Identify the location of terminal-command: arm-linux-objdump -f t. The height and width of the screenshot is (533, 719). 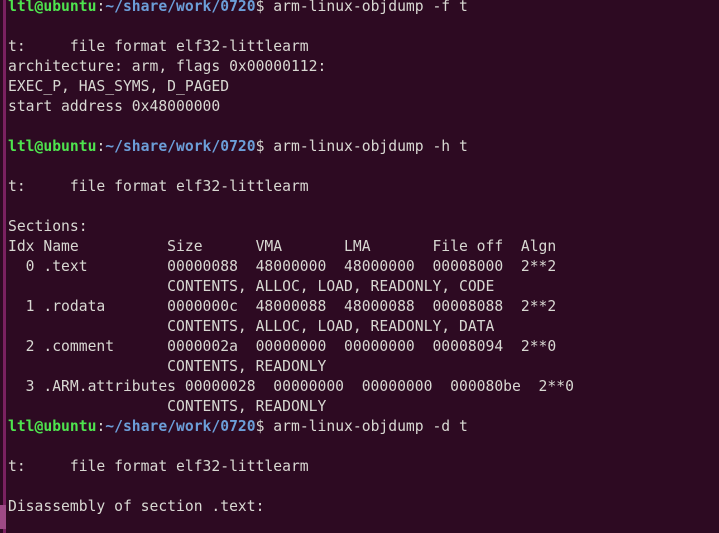
(366, 7).